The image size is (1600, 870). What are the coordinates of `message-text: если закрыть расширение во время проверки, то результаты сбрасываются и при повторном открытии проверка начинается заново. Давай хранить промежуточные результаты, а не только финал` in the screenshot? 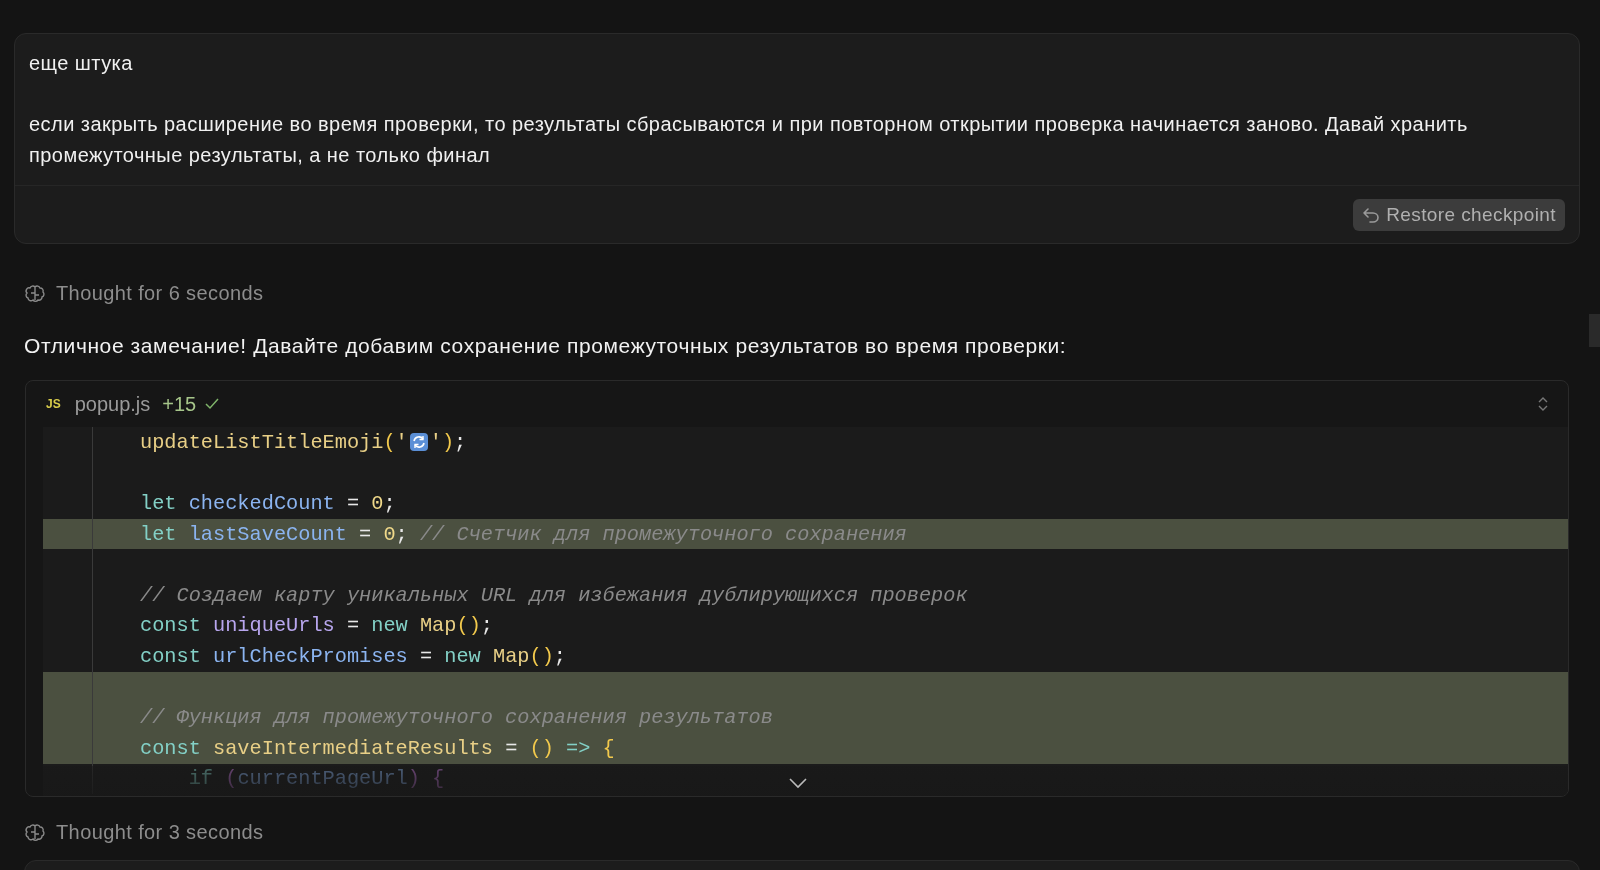 It's located at (749, 140).